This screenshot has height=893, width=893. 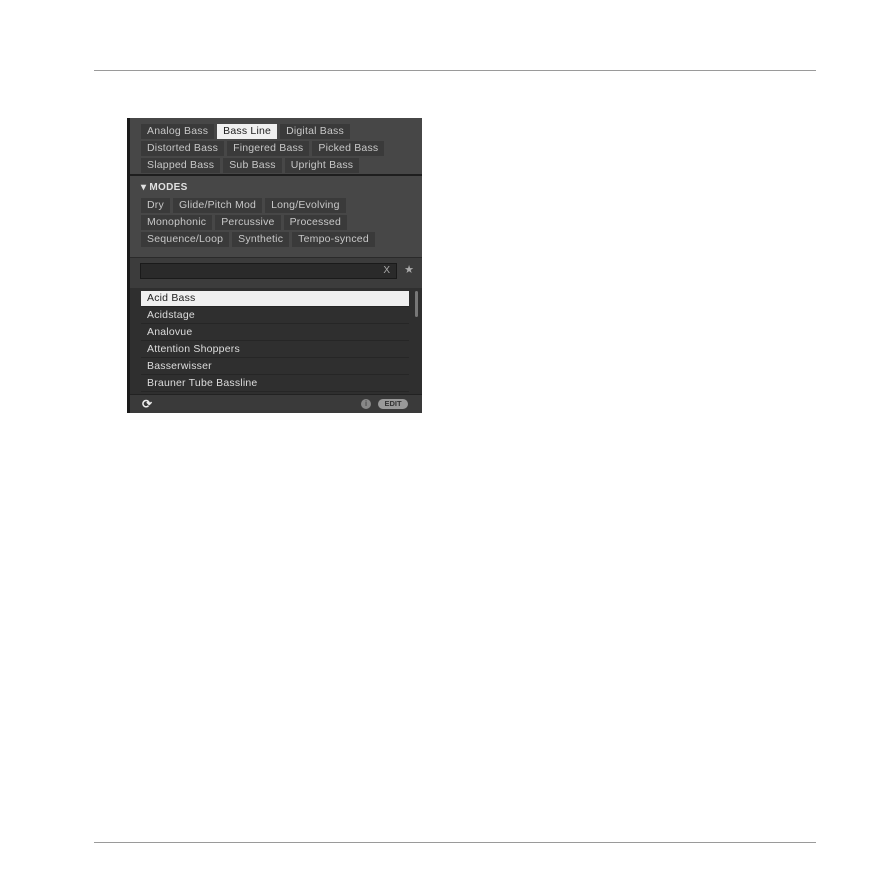 I want to click on list-item: Analovue, so click(x=275, y=333).